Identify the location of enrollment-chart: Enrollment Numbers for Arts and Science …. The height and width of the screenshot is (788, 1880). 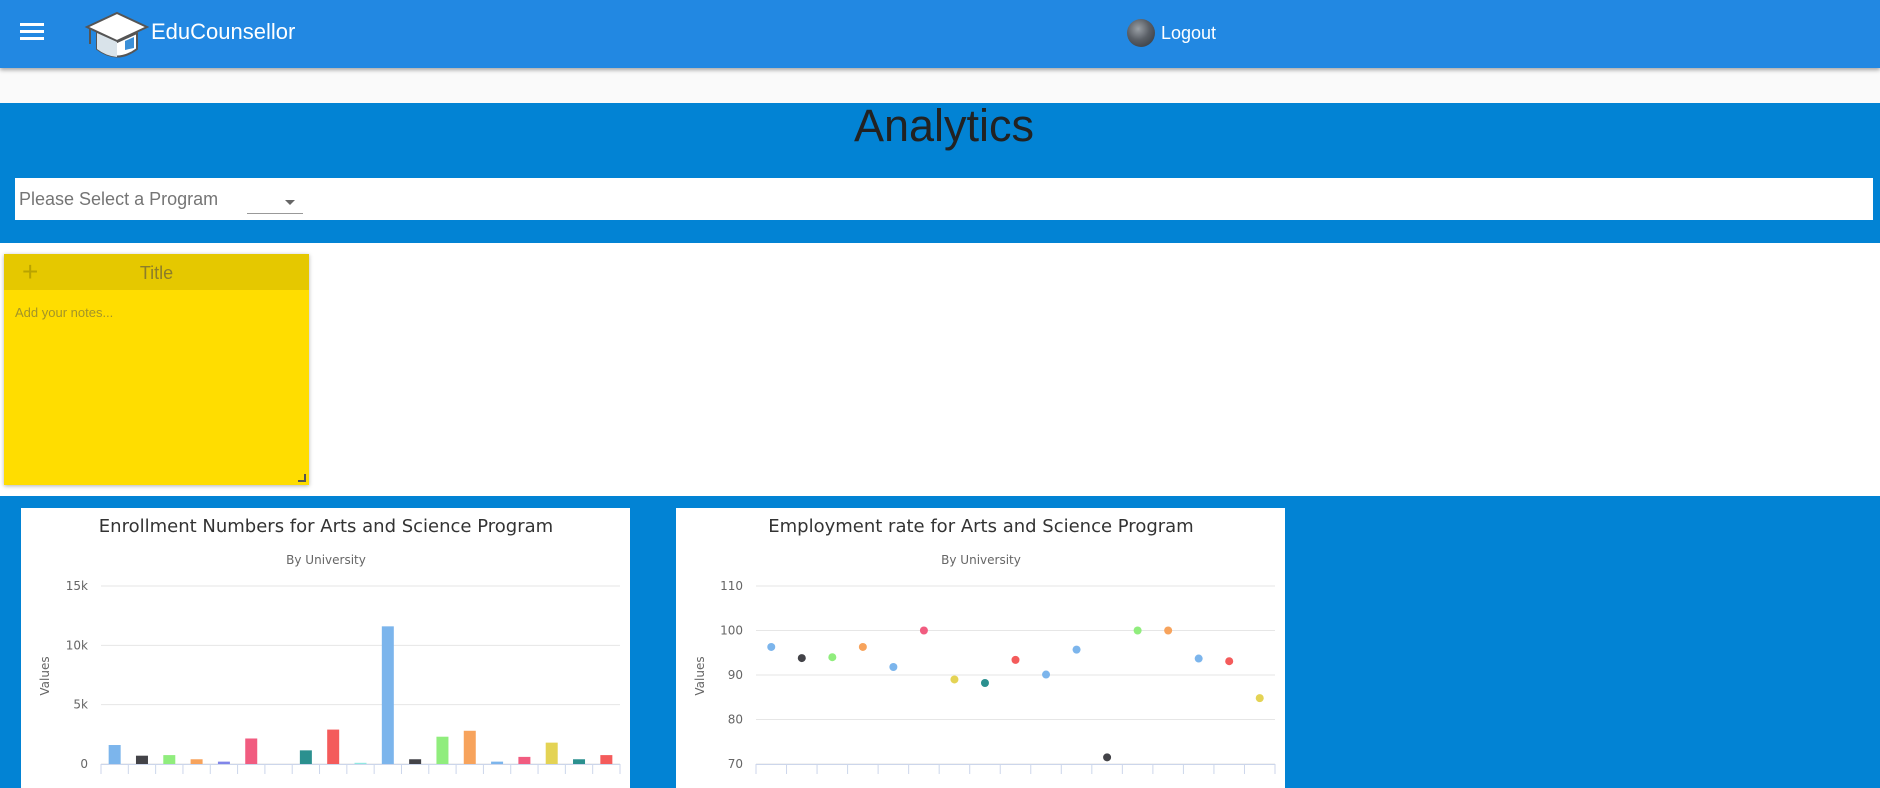
(325, 648).